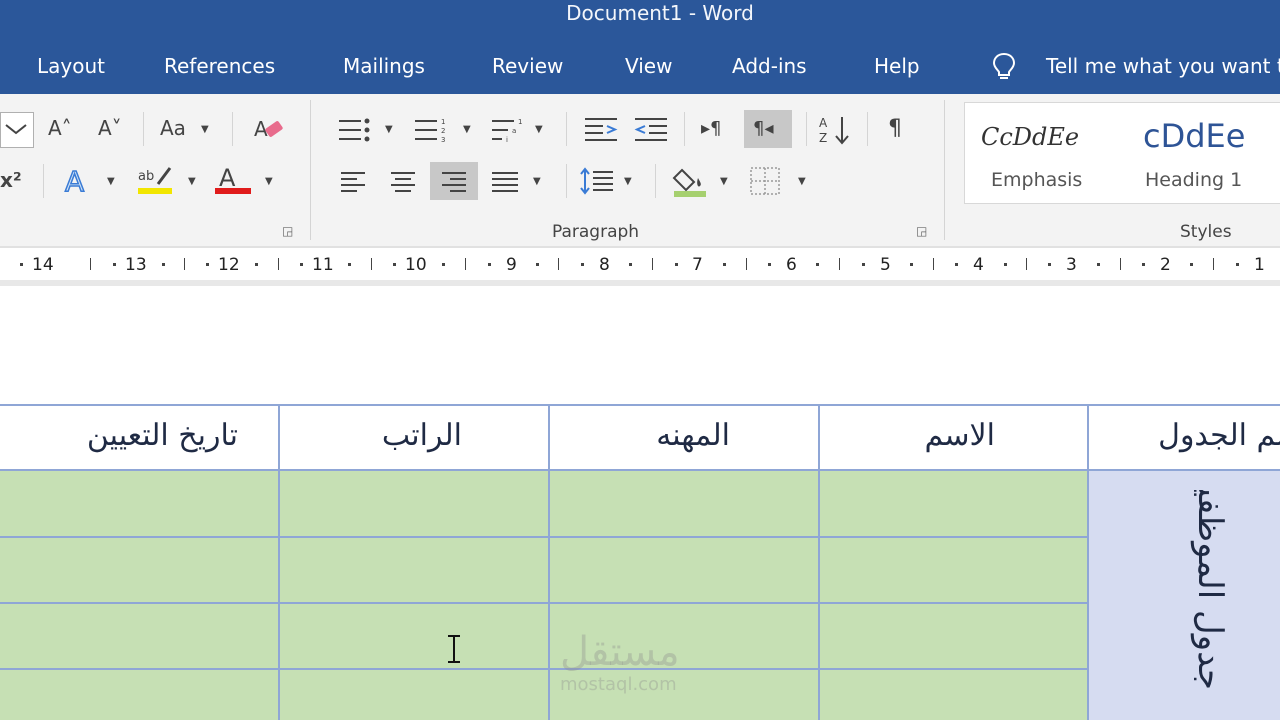 This screenshot has height=720, width=1280. I want to click on ruler-number: 13, so click(136, 265).